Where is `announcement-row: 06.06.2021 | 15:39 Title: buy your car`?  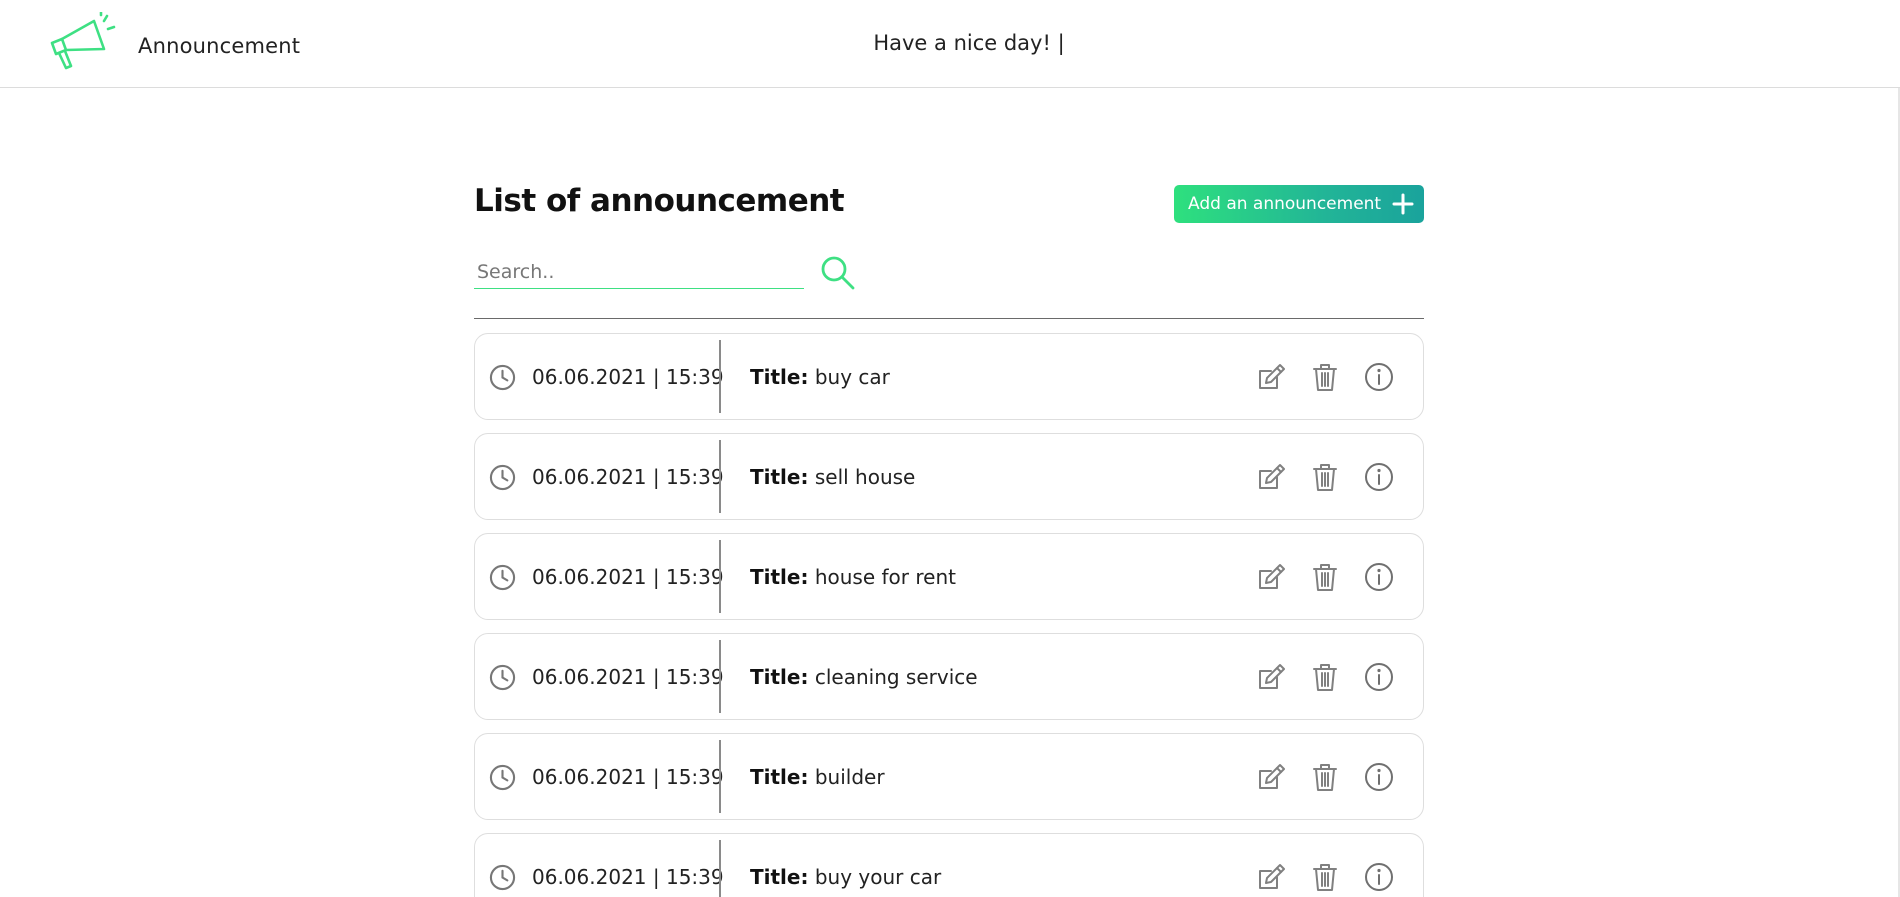 announcement-row: 06.06.2021 | 15:39 Title: buy your car is located at coordinates (949, 865).